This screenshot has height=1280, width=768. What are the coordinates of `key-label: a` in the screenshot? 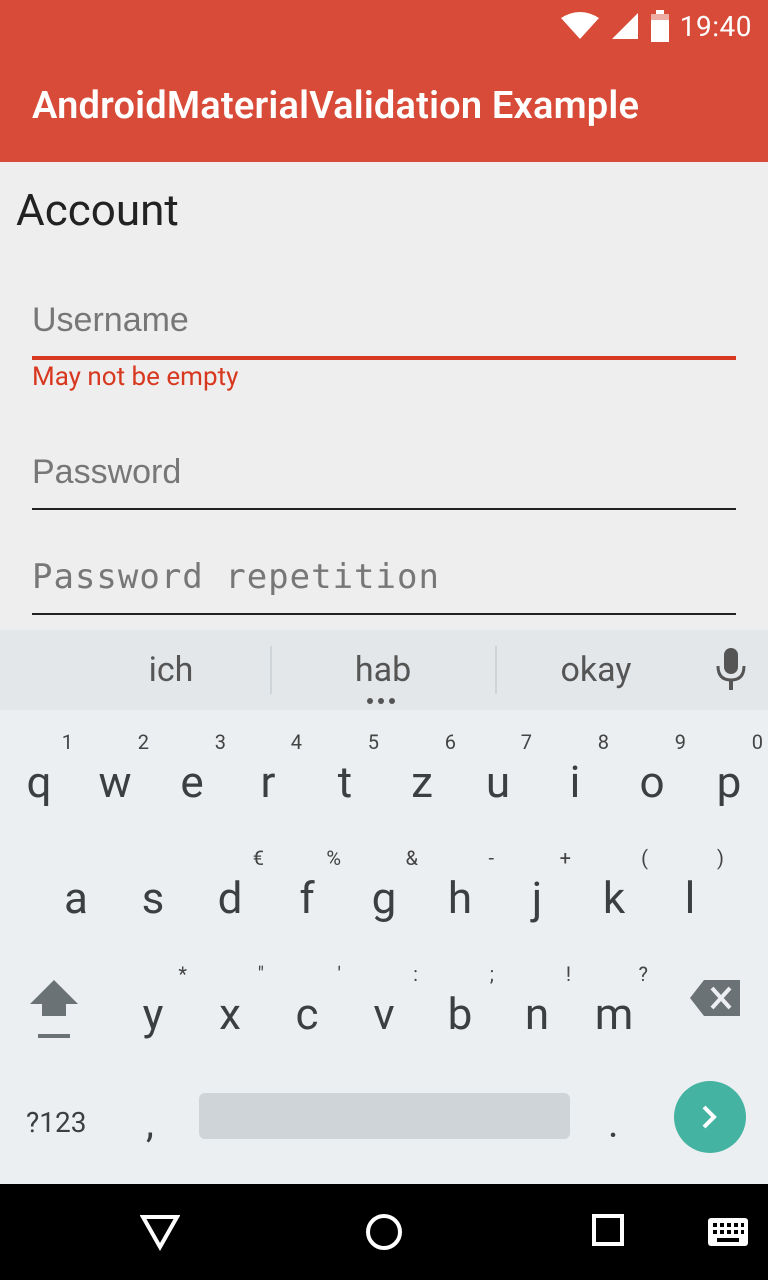 It's located at (76, 898).